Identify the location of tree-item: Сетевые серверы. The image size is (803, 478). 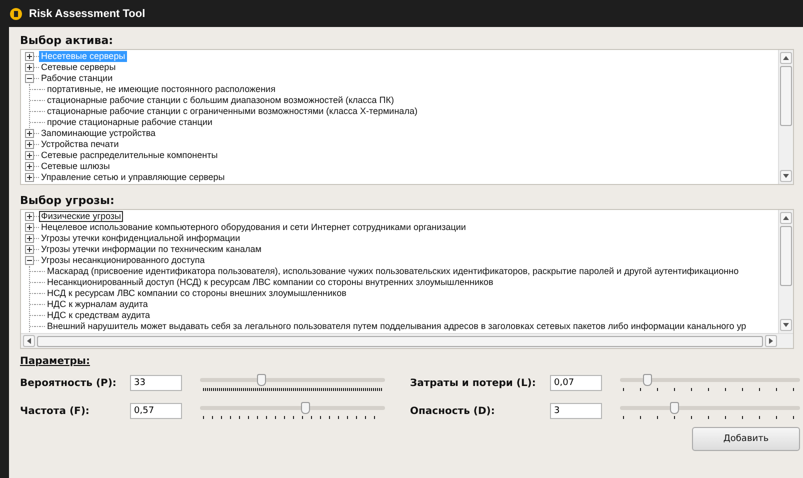
(78, 67).